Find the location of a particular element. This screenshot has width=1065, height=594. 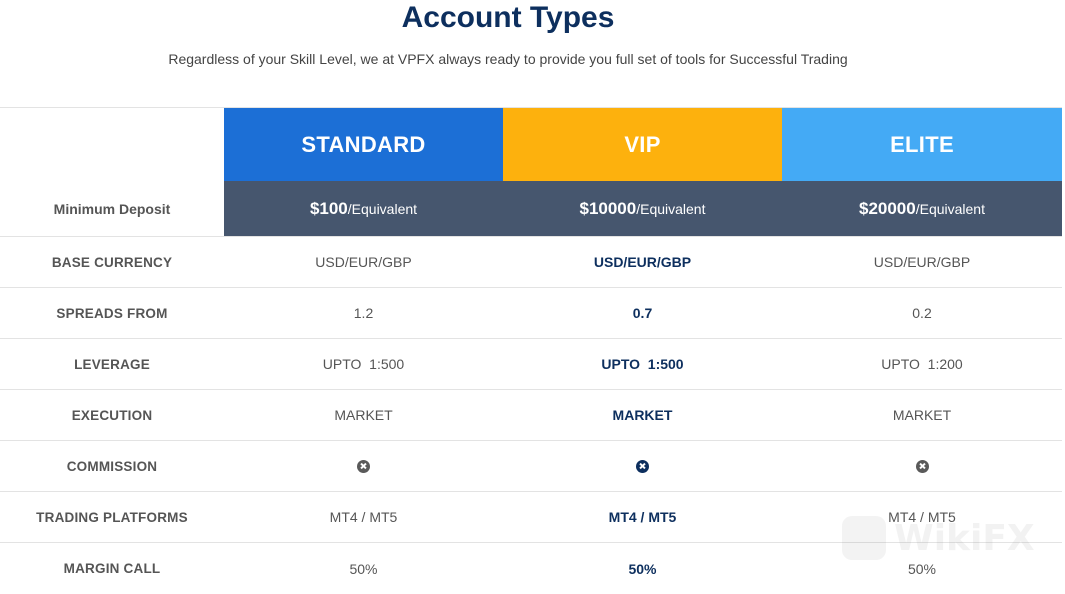

value-vip is located at coordinates (642, 466).